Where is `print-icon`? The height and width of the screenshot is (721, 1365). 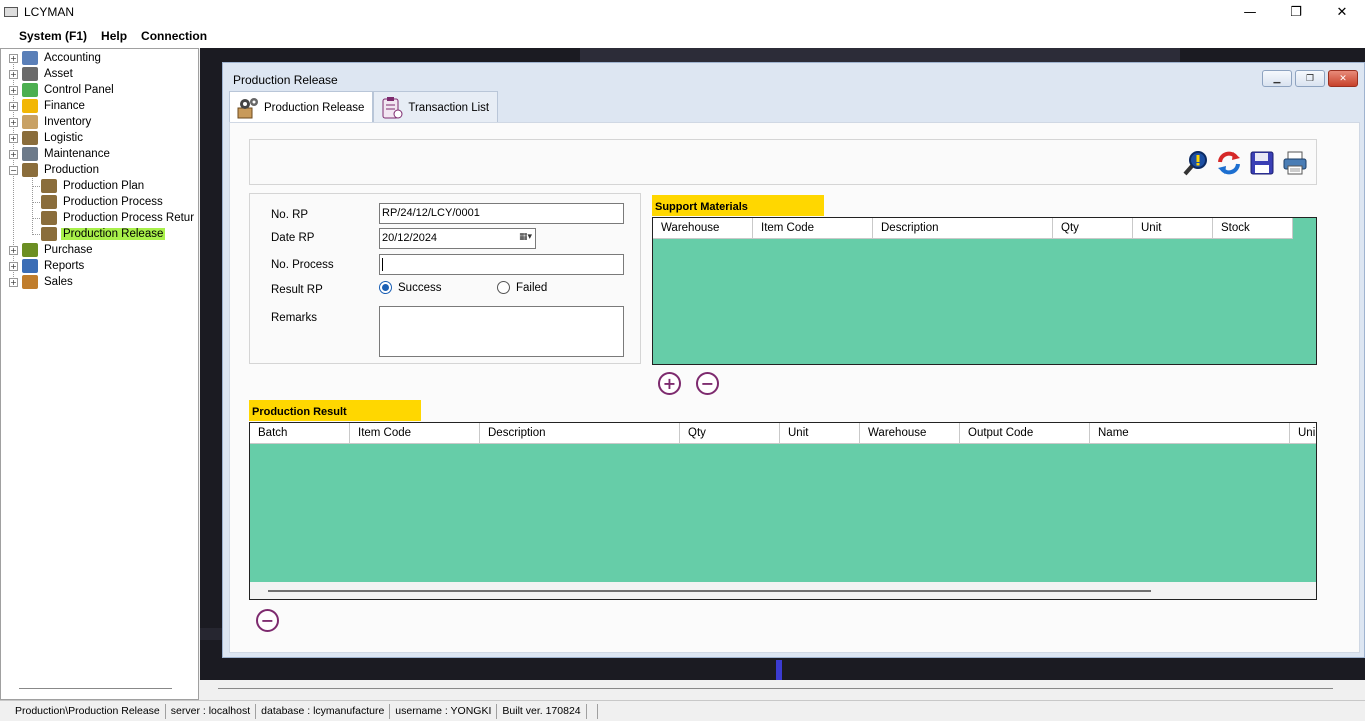
print-icon is located at coordinates (1295, 163).